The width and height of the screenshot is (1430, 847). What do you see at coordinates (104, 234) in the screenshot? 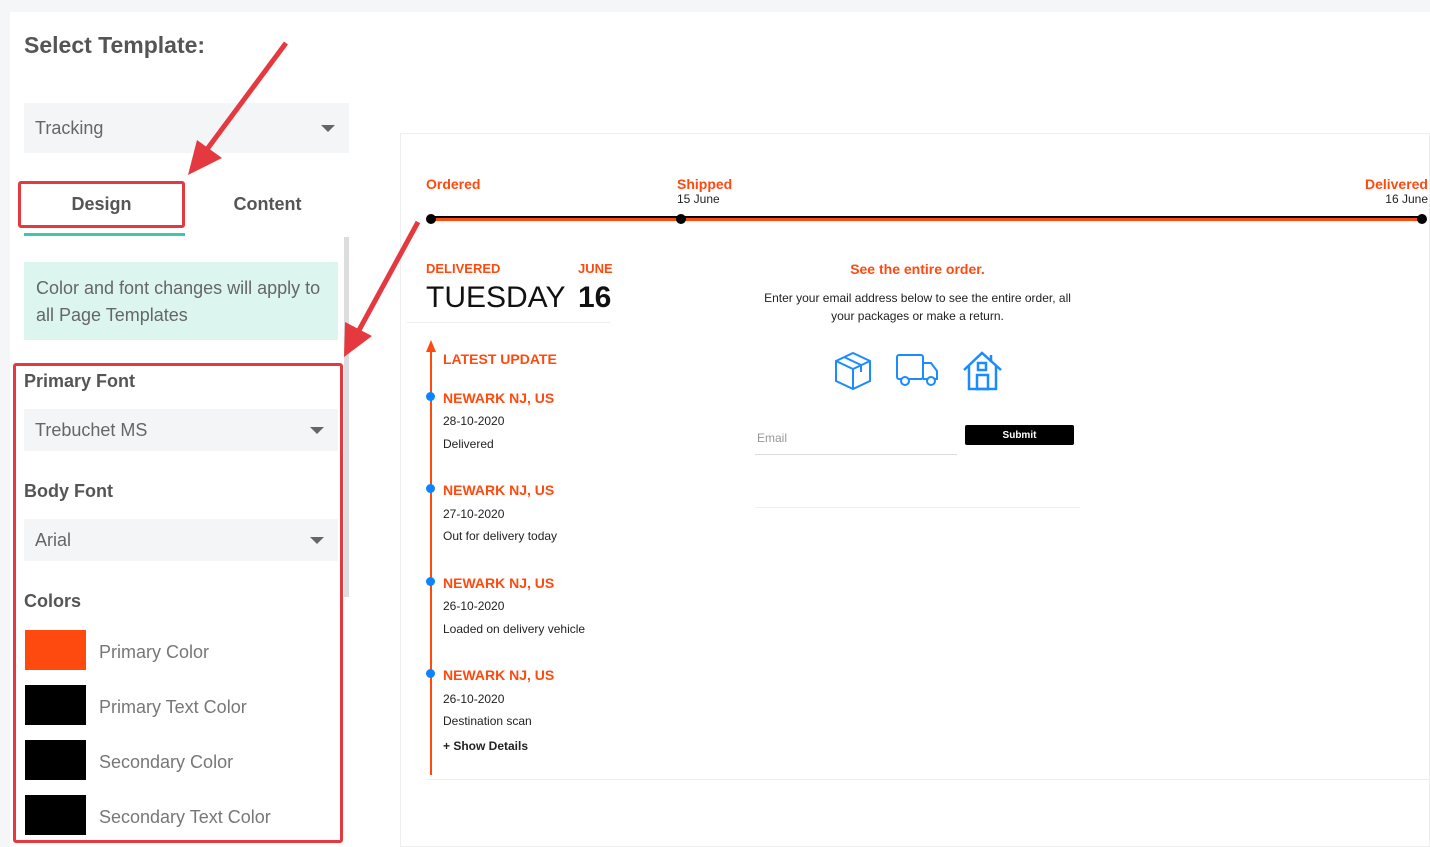
I see `active-tab-indicator` at bounding box center [104, 234].